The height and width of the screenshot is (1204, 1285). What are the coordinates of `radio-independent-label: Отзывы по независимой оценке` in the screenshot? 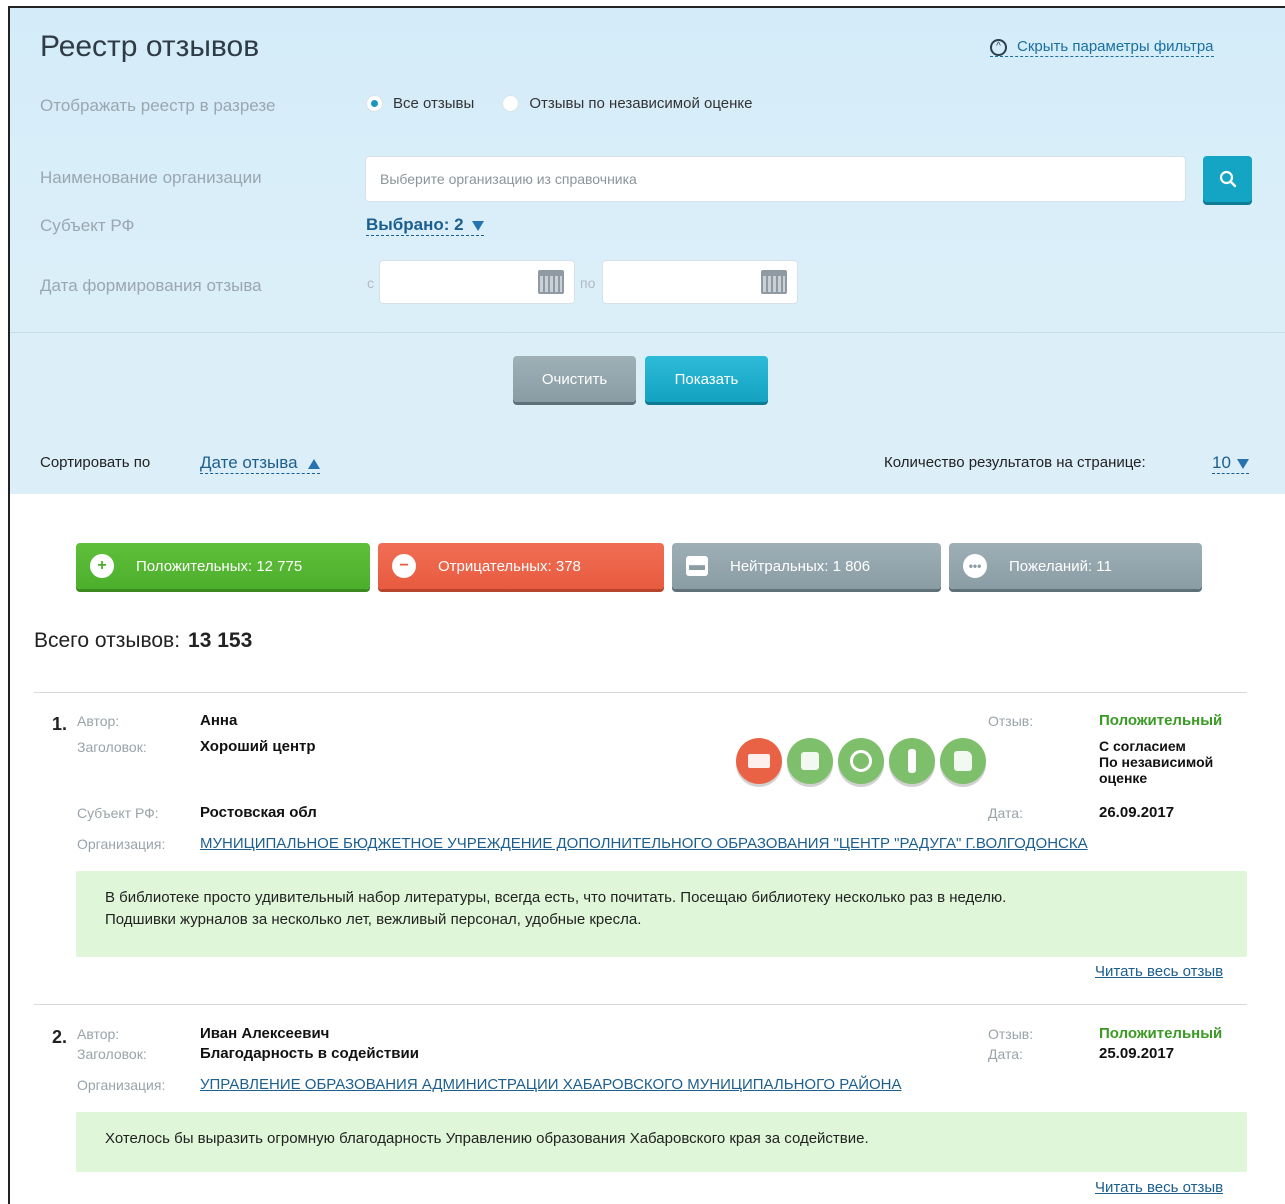 It's located at (640, 103).